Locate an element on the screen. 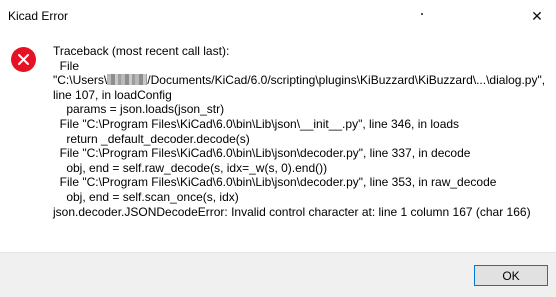 The height and width of the screenshot is (297, 556). redacted-username is located at coordinates (127, 80).